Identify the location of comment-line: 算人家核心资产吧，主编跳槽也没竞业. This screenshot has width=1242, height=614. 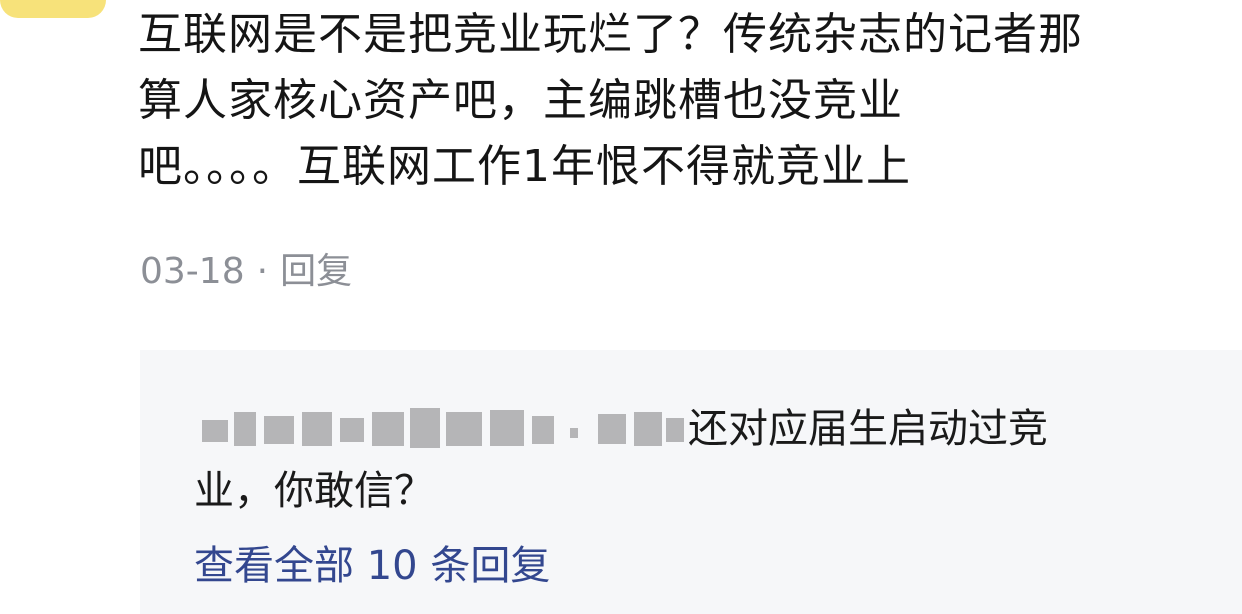
(520, 100).